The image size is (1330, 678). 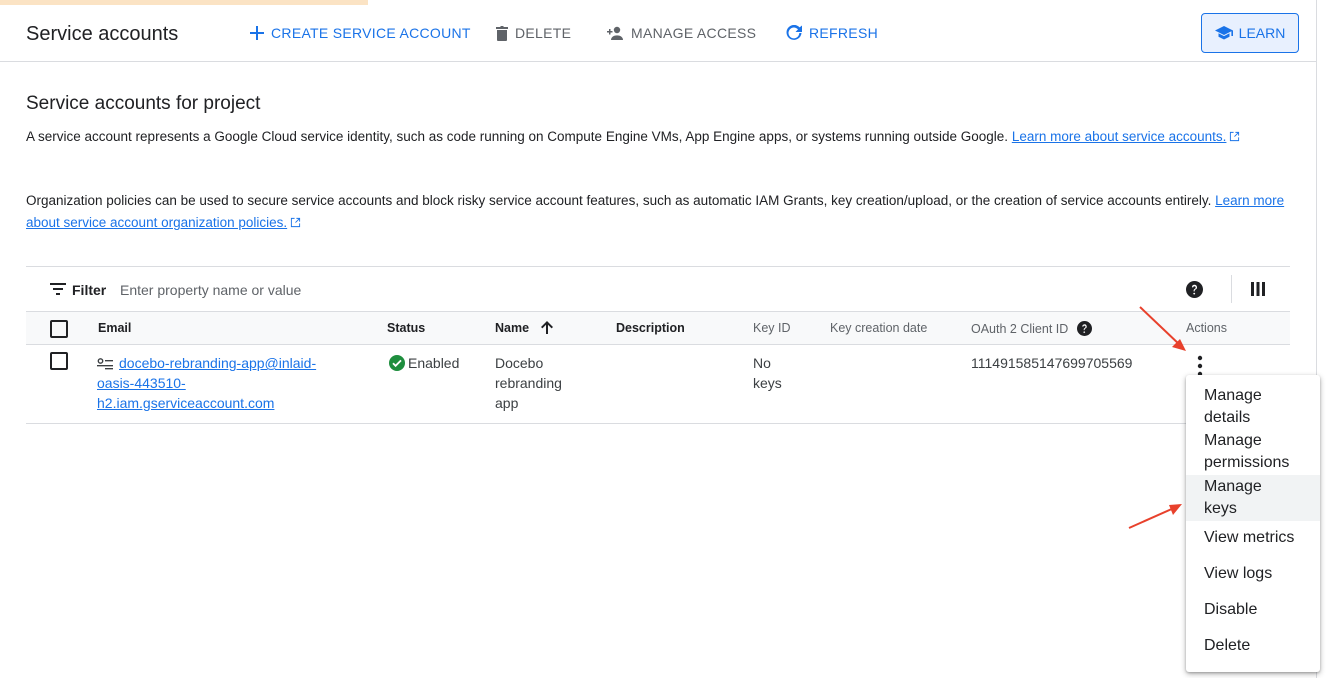 What do you see at coordinates (1119, 136) in the screenshot?
I see `learn-more-service-accounts-link: Learn more about service accounts.` at bounding box center [1119, 136].